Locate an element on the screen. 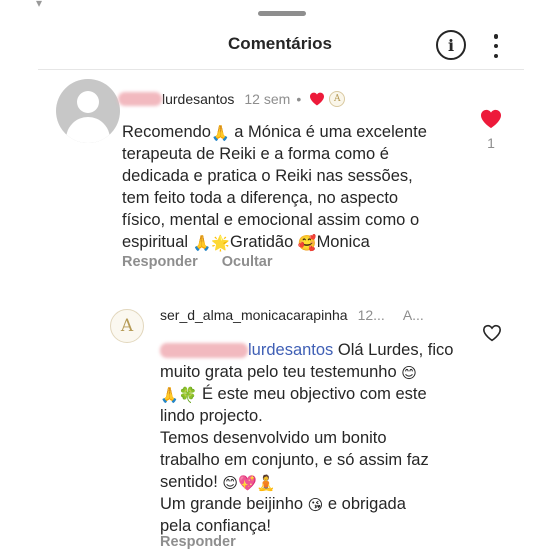  heart-icon is located at coordinates (491, 119).